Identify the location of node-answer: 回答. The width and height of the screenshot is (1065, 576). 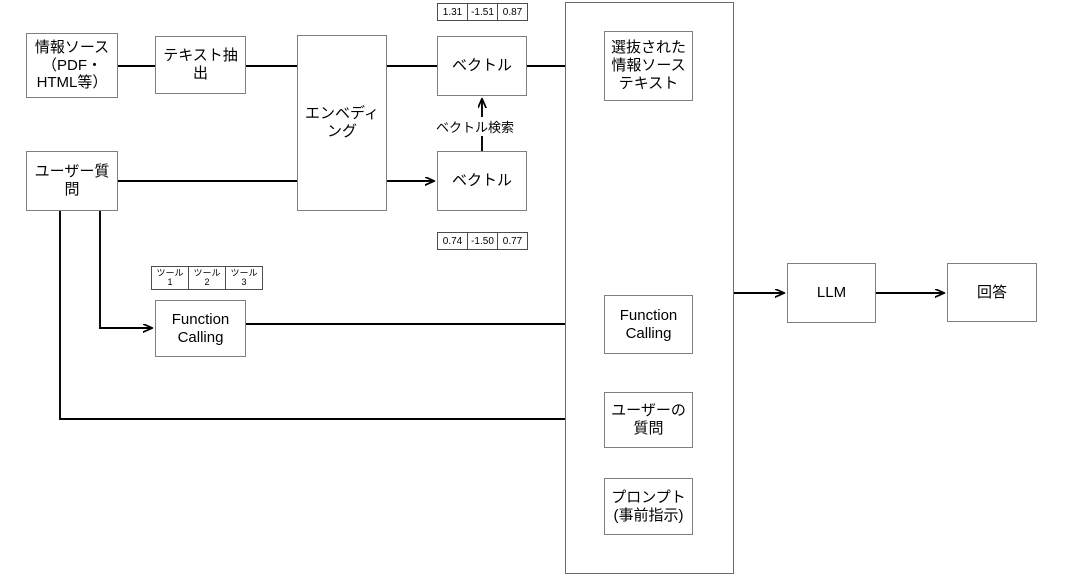
(992, 292).